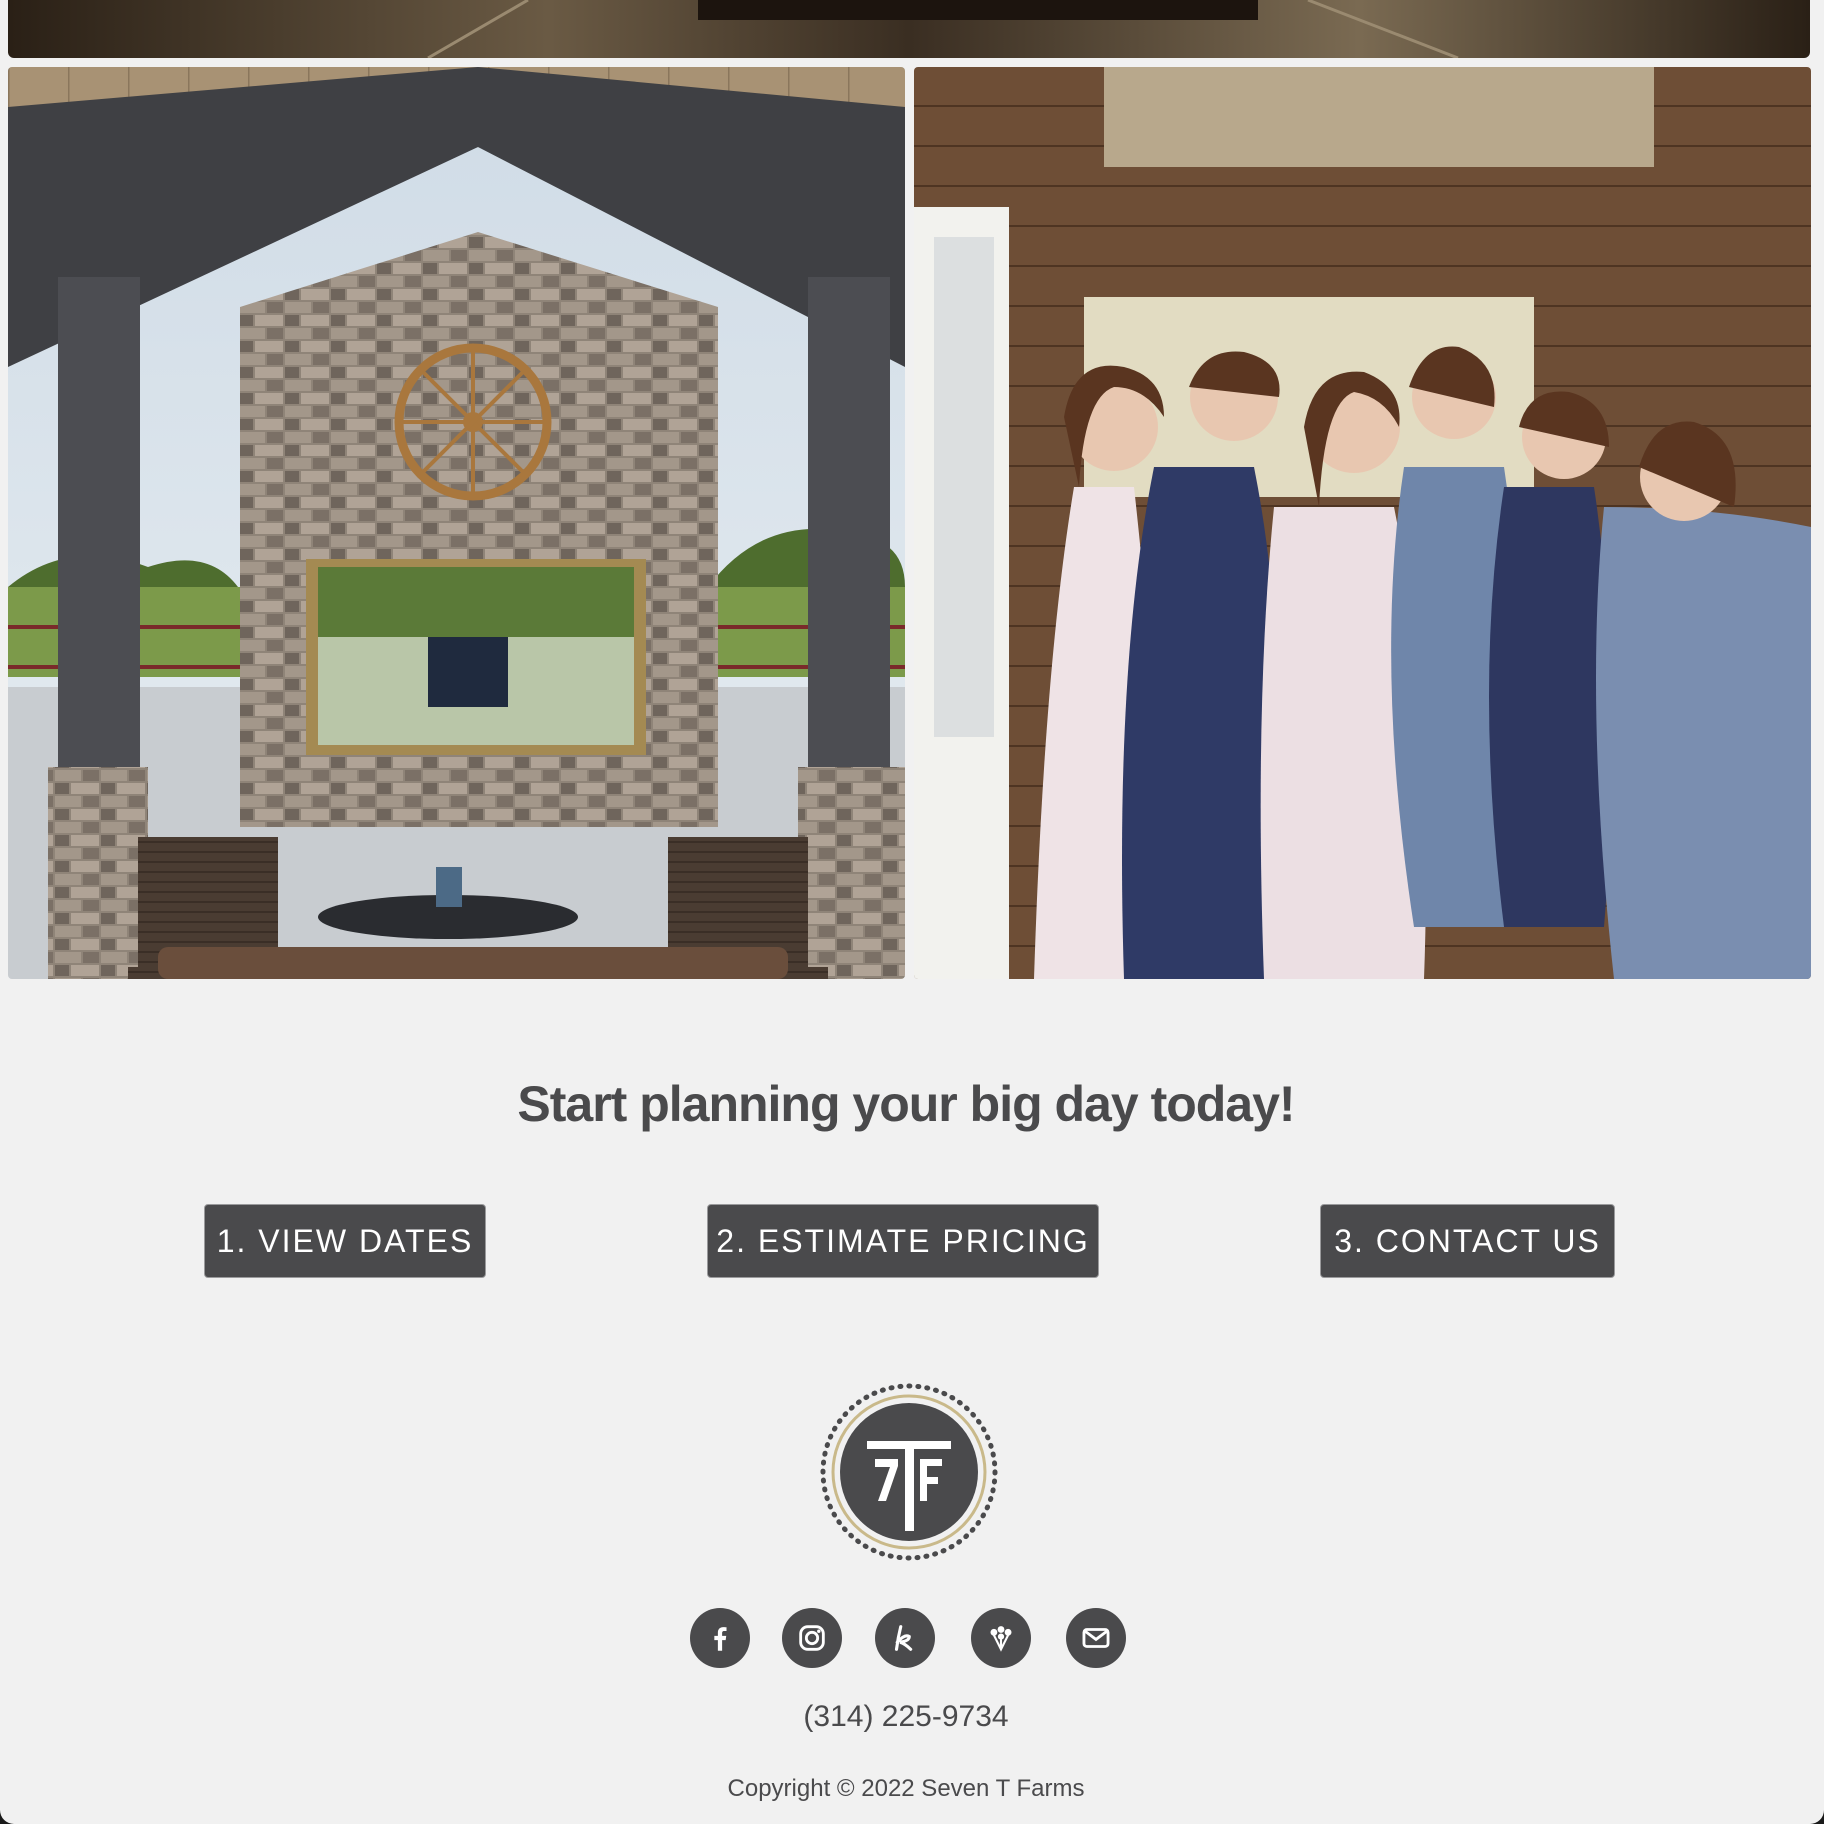 The image size is (1824, 1824). What do you see at coordinates (909, 29) in the screenshot?
I see `venue-floor-photo` at bounding box center [909, 29].